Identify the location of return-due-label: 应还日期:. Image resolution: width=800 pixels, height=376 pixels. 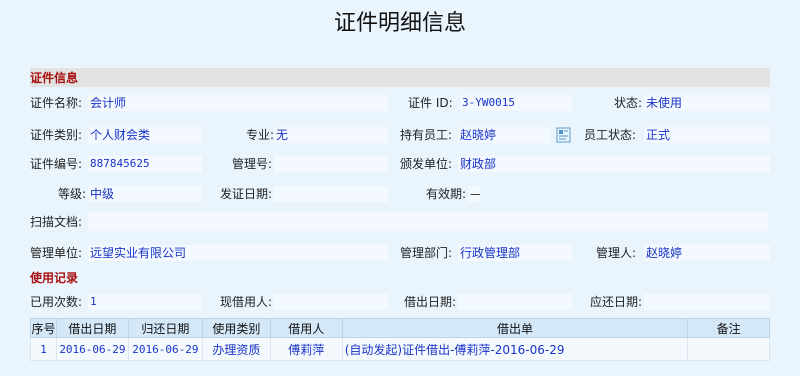
(615, 302).